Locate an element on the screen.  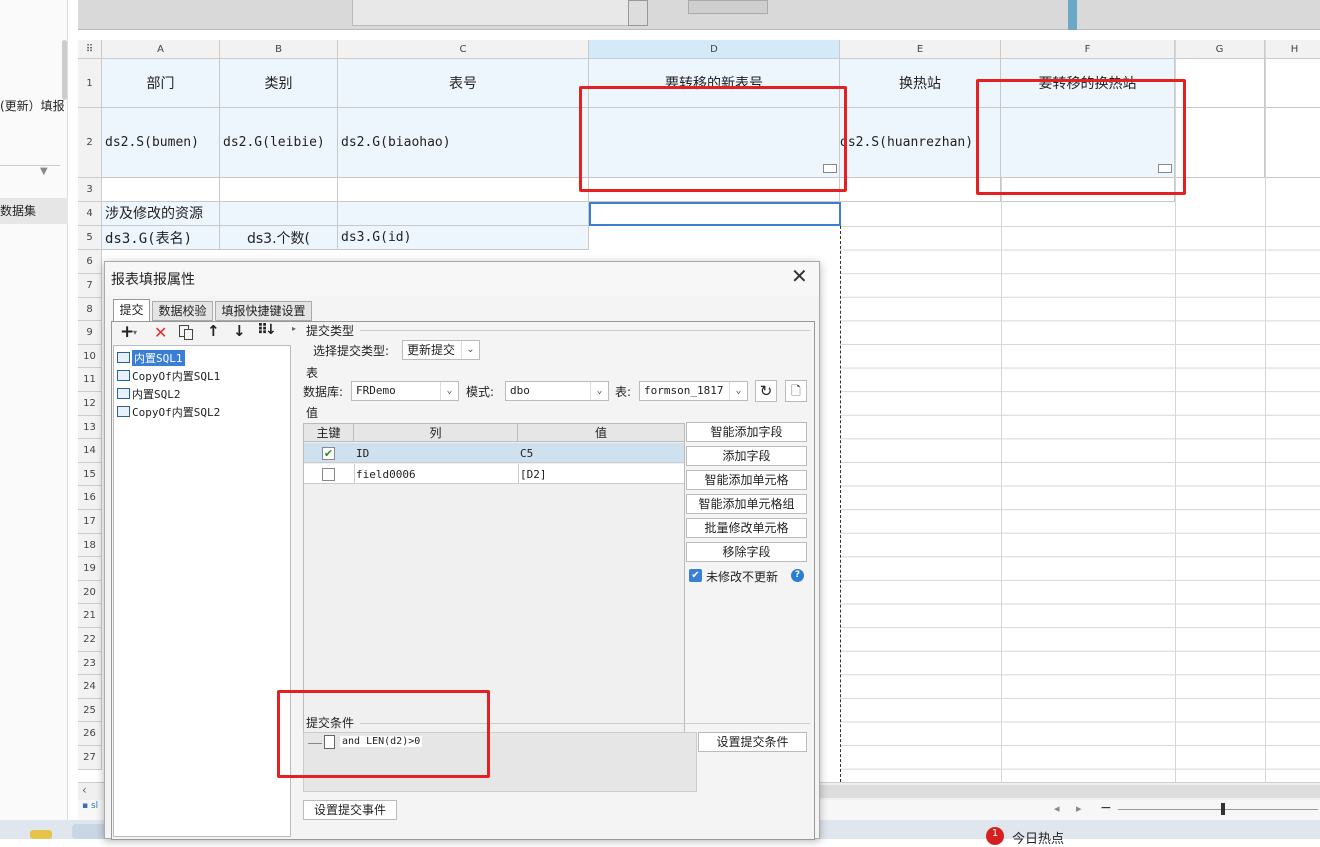
row-header: 20 is located at coordinates (90, 592).